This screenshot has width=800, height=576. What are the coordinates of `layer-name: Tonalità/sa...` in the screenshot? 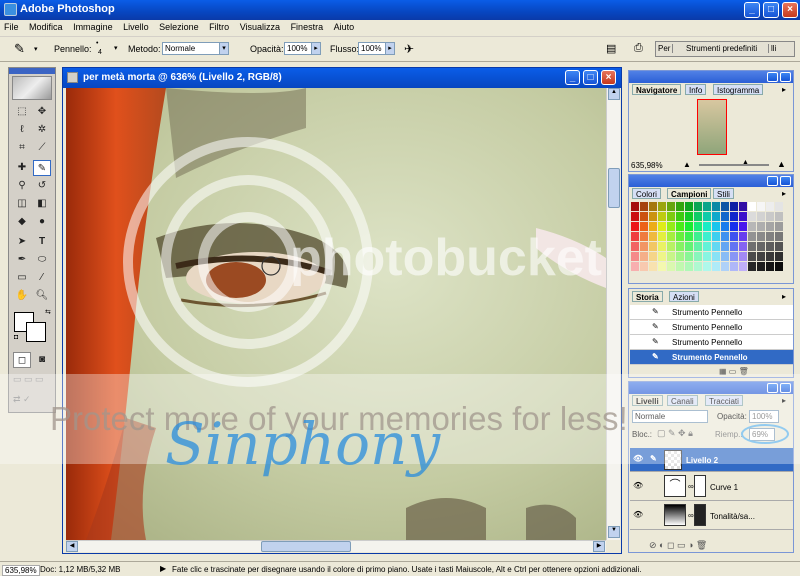 It's located at (732, 516).